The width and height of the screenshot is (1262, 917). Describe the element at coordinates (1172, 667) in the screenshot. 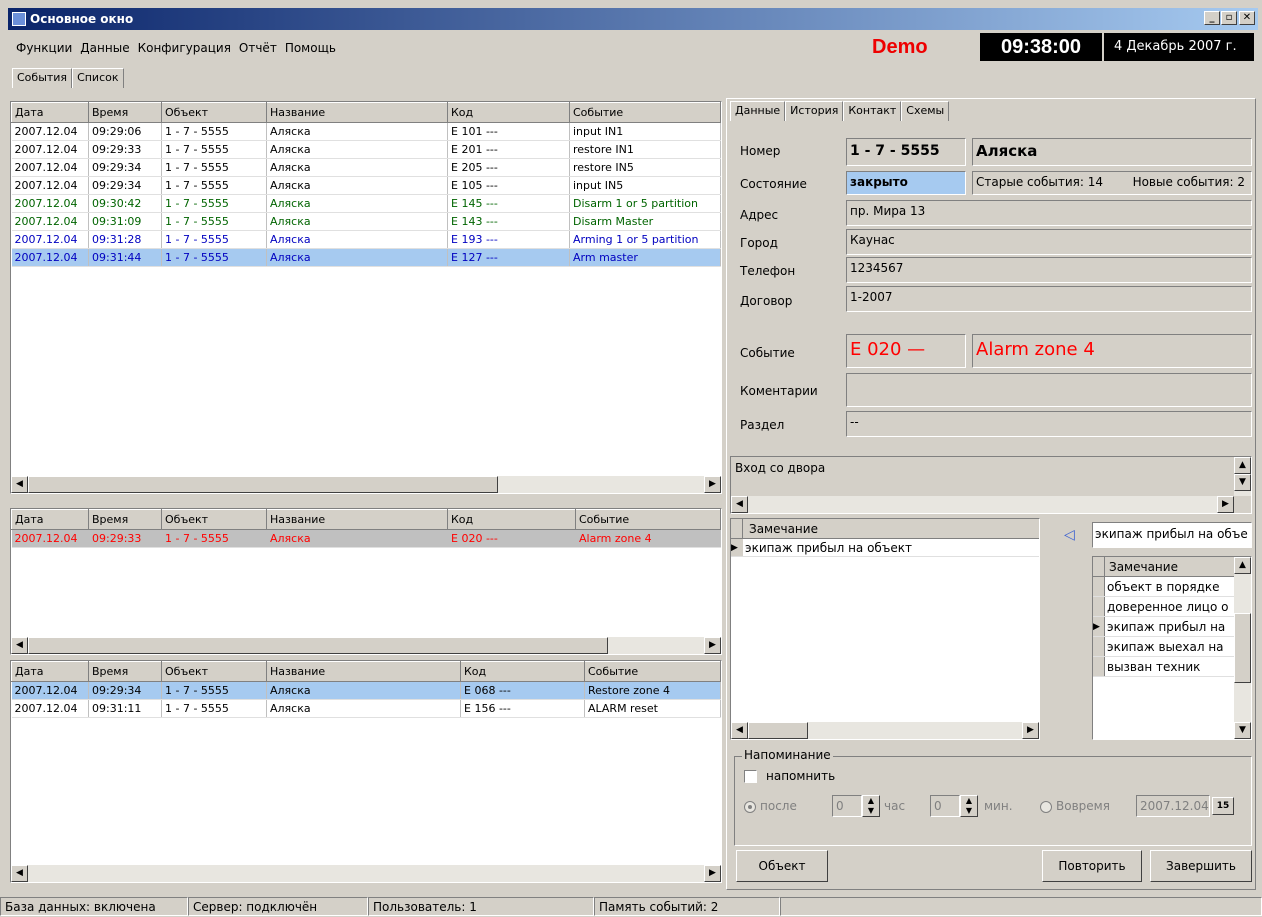

I see `option-row: вызван техник` at that location.